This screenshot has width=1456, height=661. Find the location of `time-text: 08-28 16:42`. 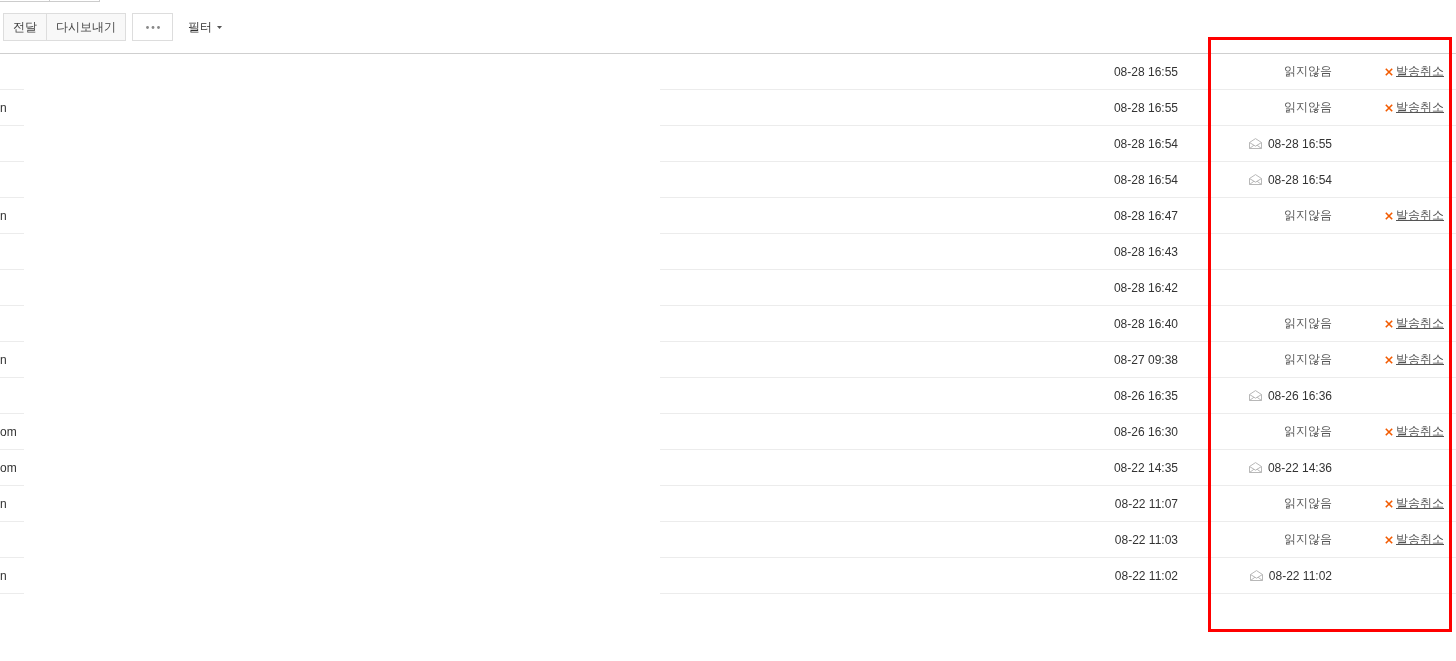

time-text: 08-28 16:42 is located at coordinates (1145, 287).